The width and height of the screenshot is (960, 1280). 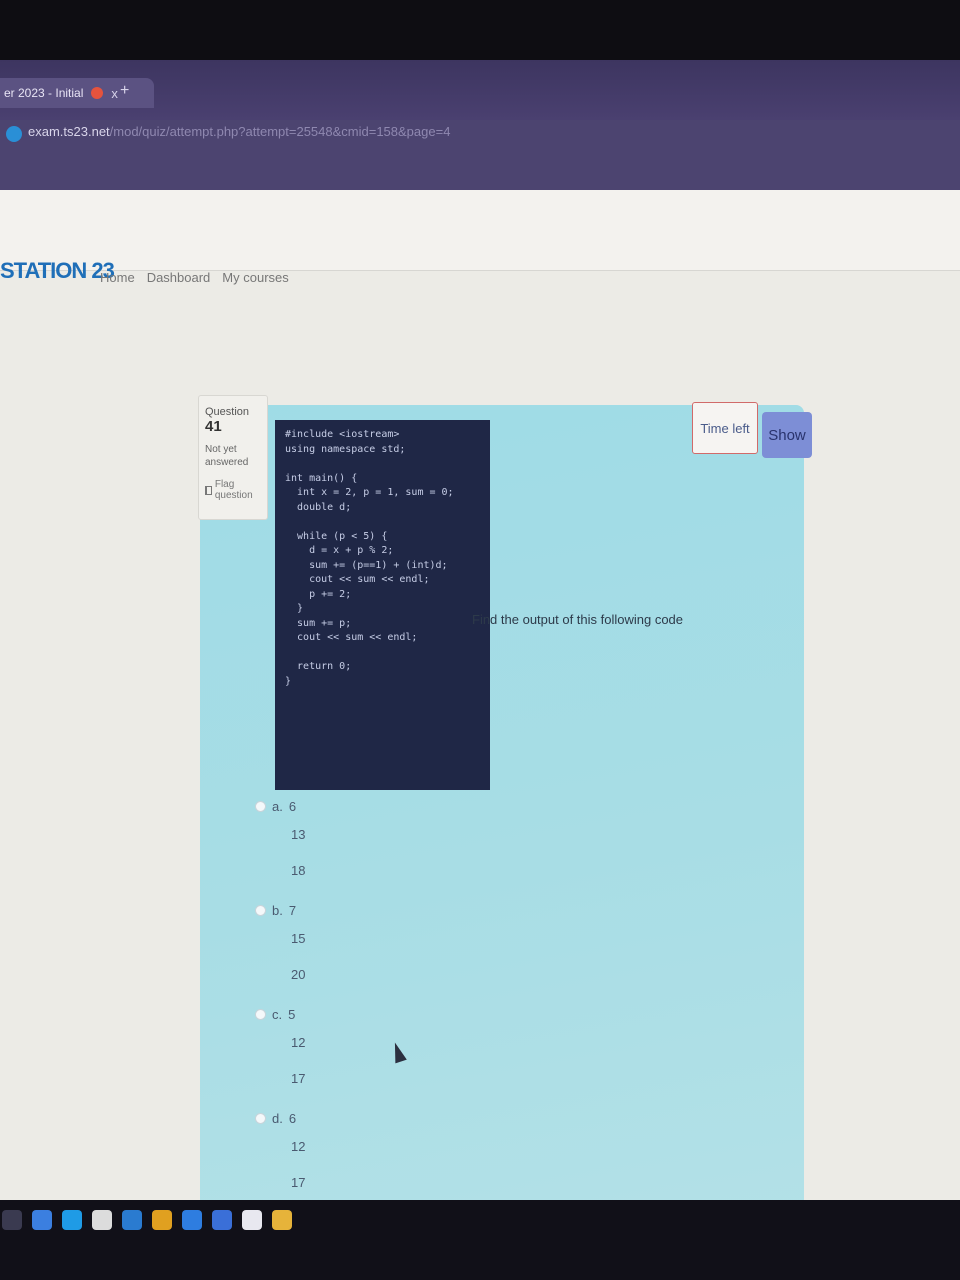 I want to click on file-icon, so click(x=102, y=1220).